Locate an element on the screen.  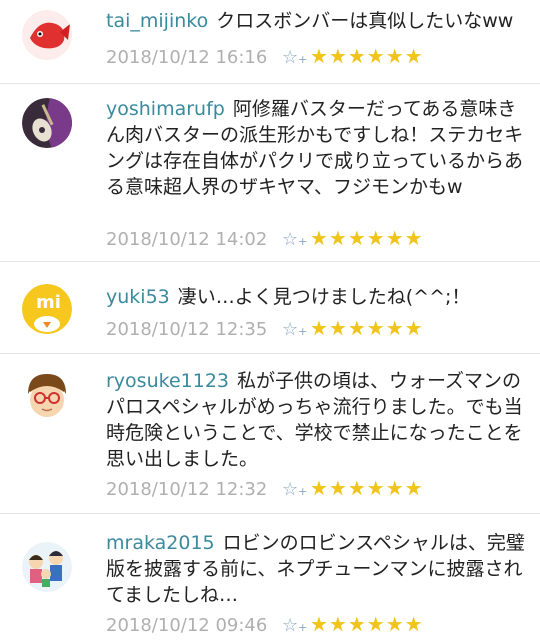
comment-body: yuki53 凄い…よく見つけましたね(^^;！ is located at coordinates (316, 297).